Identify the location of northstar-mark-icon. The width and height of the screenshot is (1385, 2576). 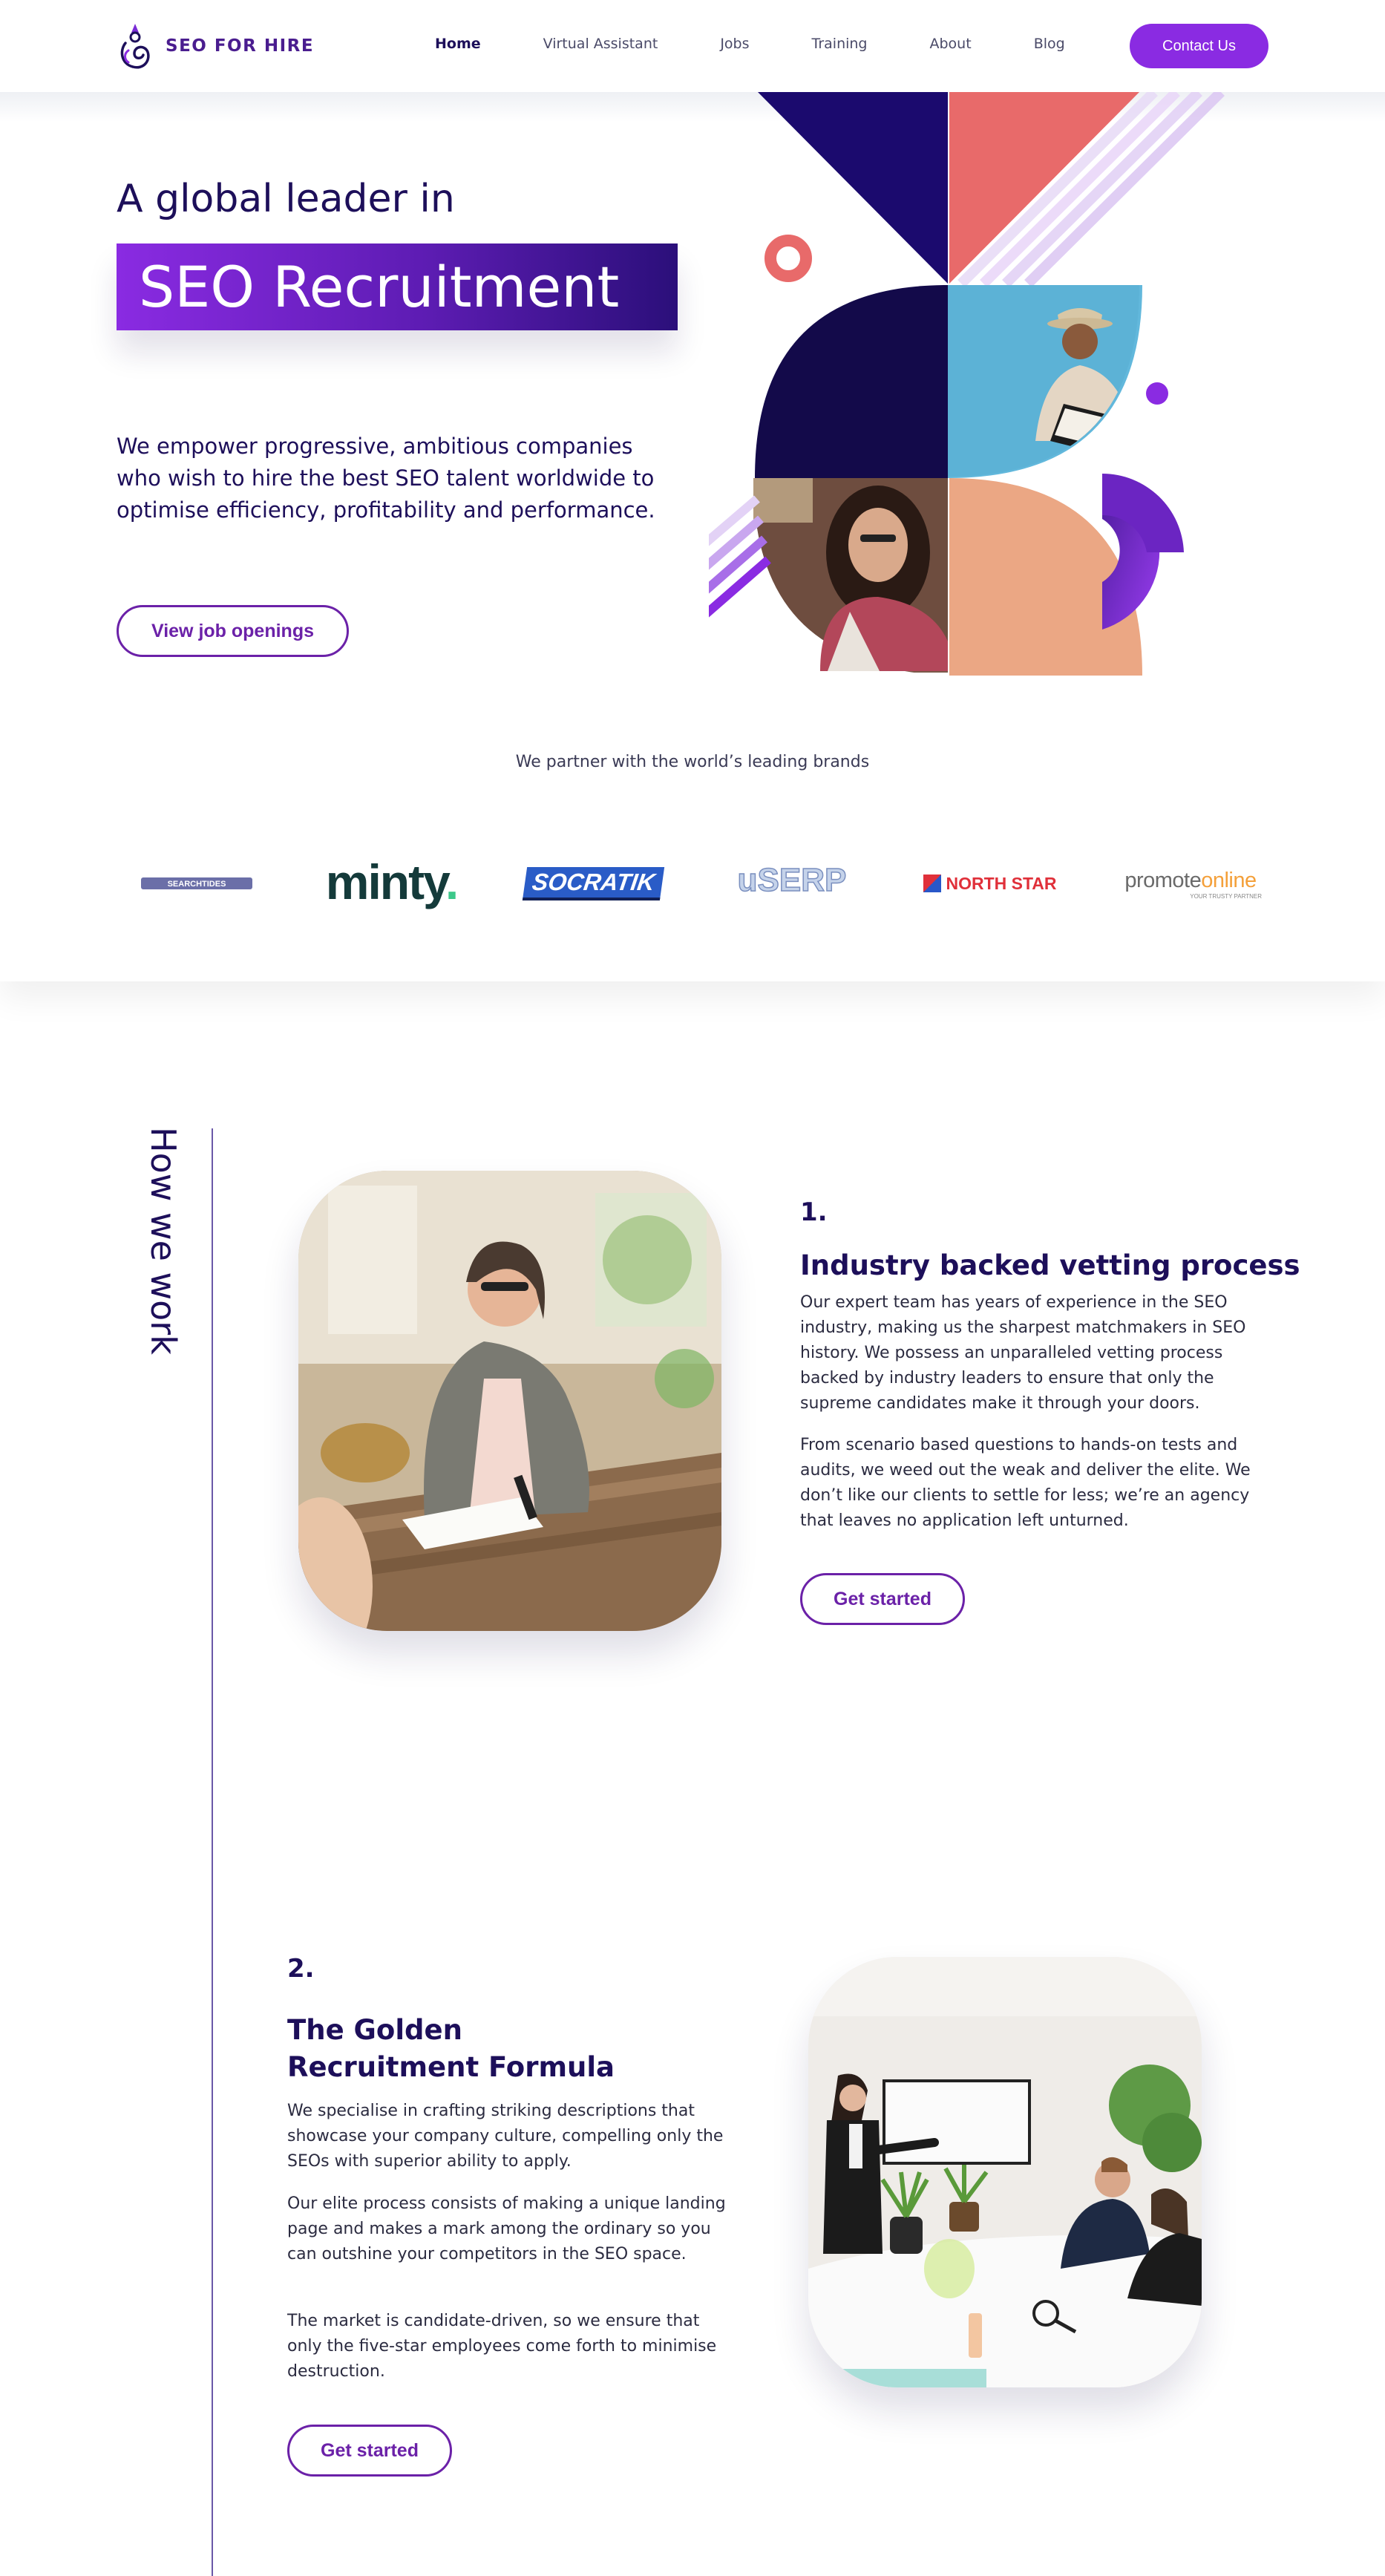
(932, 884).